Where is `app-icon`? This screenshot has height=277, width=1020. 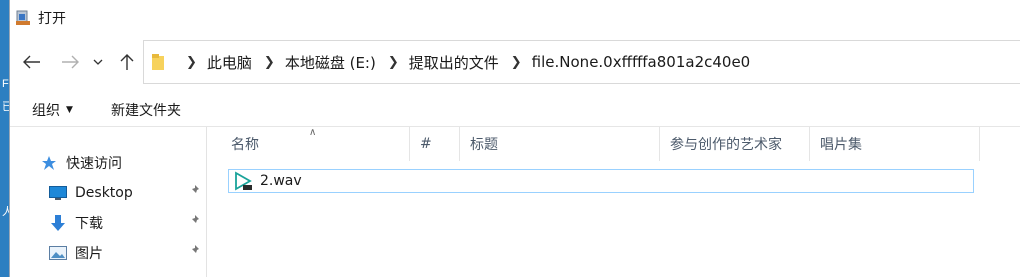
app-icon is located at coordinates (23, 17).